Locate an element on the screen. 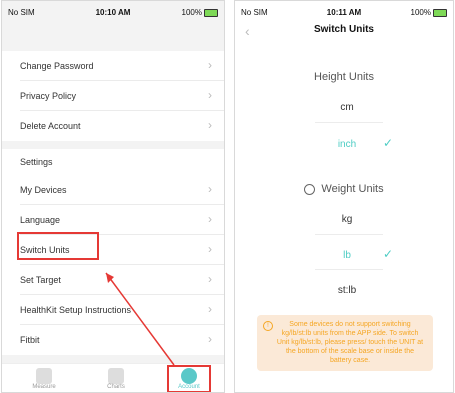  chart-icon is located at coordinates (116, 376).